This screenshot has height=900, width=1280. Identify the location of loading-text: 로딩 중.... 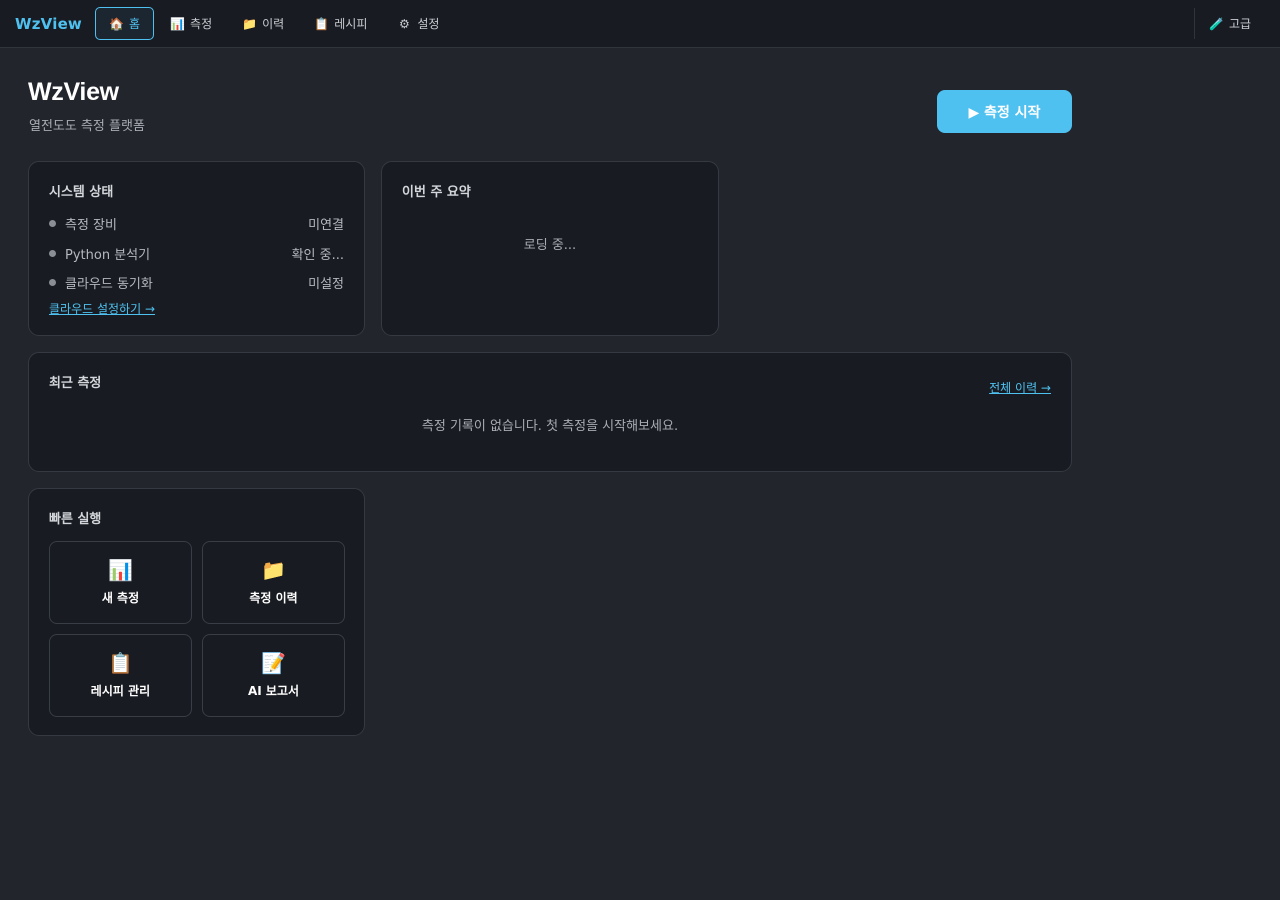
(550, 245).